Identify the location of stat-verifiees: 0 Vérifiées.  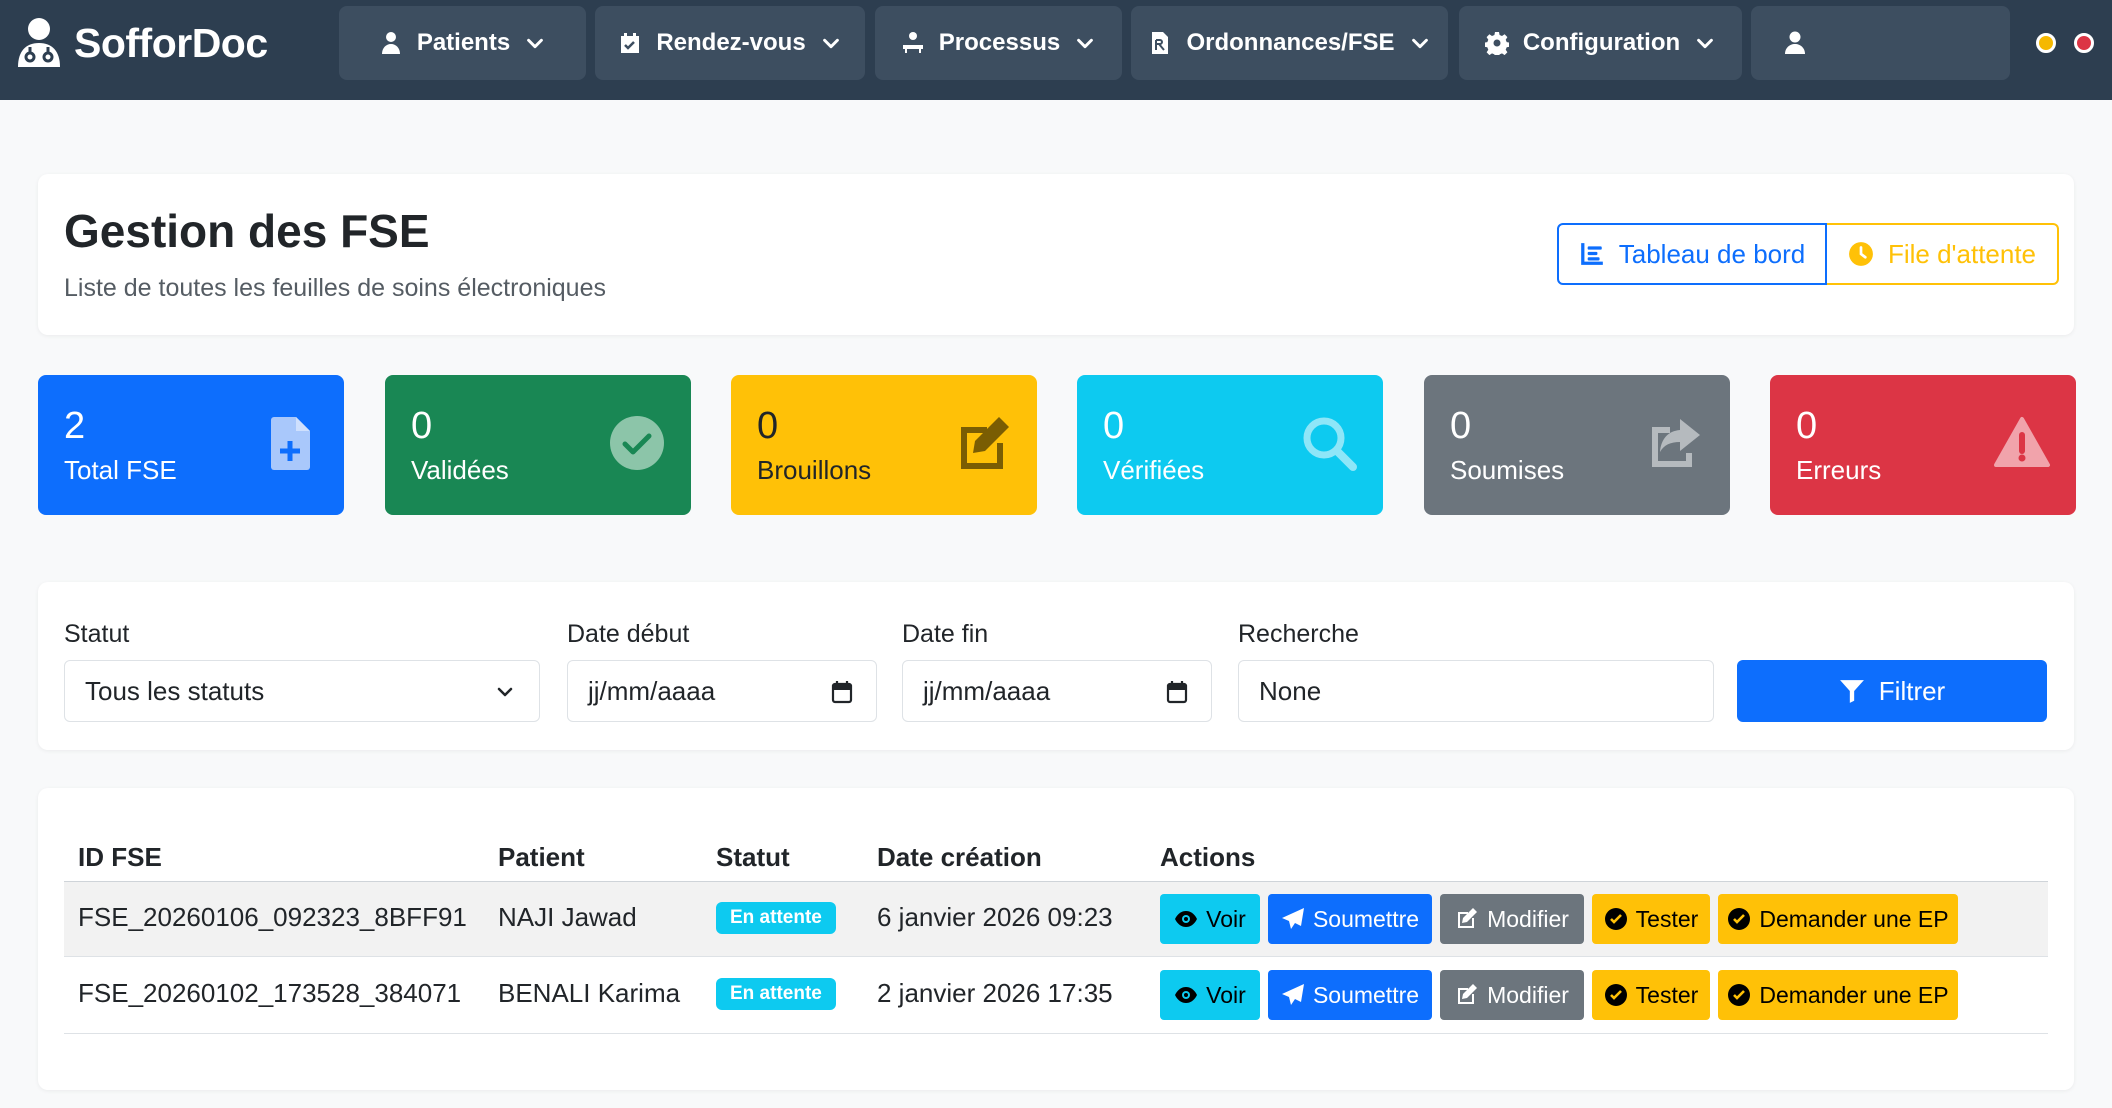
(1230, 445).